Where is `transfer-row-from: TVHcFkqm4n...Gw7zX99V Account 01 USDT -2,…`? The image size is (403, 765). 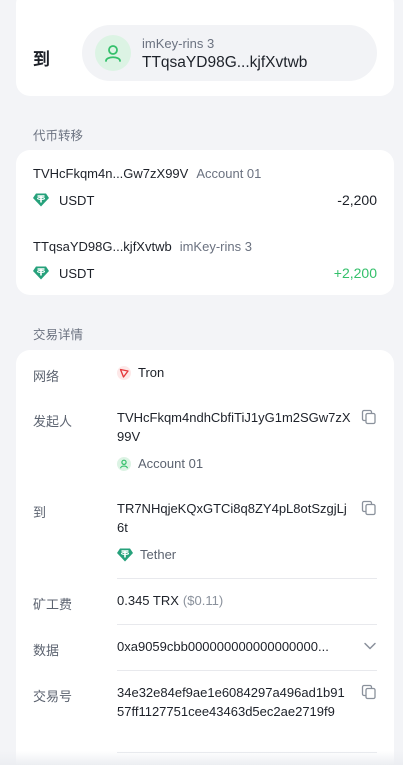 transfer-row-from: TVHcFkqm4n...Gw7zX99V Account 01 USDT -2,… is located at coordinates (205, 187).